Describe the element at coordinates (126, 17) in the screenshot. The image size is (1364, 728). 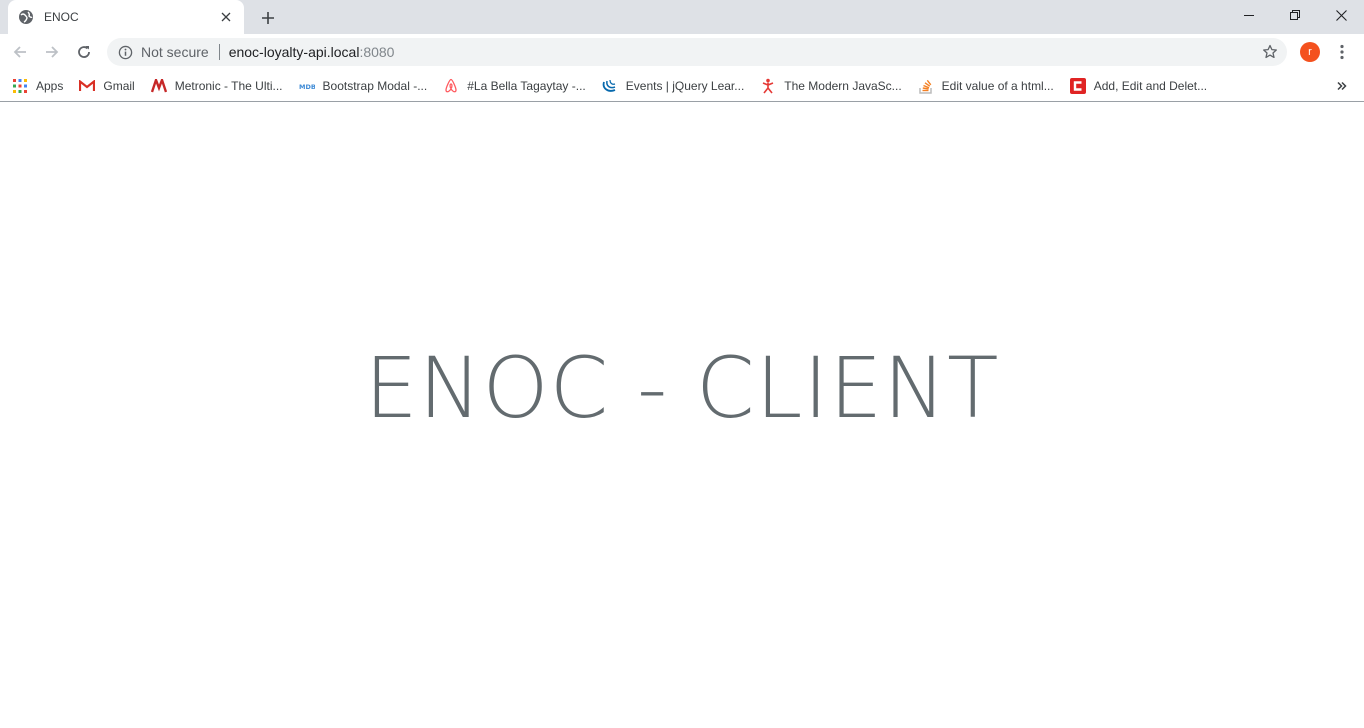
I see `browser-tab: ENOC` at that location.